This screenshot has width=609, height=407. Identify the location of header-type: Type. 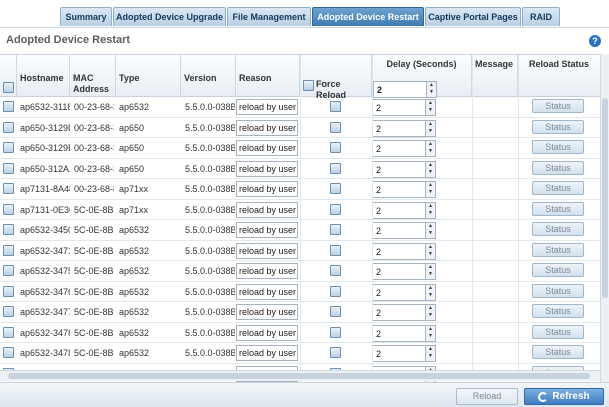
(148, 76).